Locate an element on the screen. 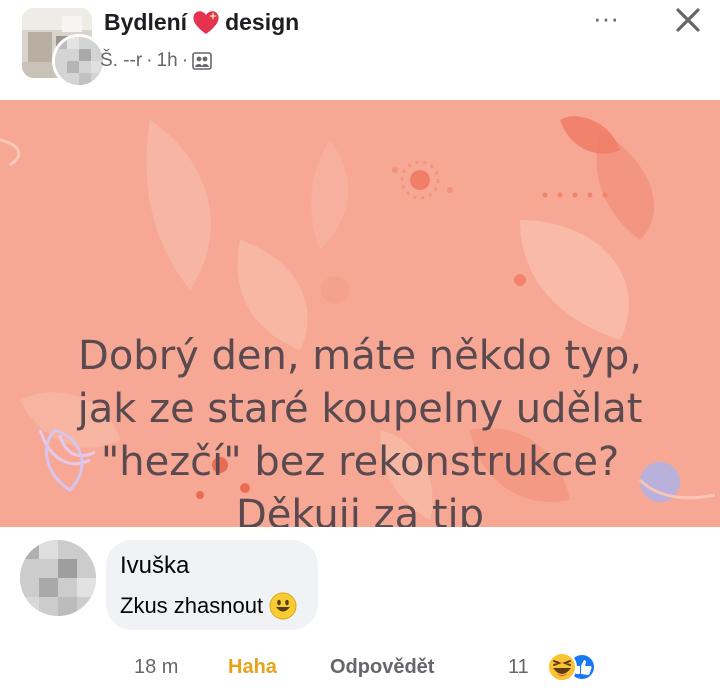  image-text-line: jak ze staré koupelny udělat is located at coordinates (360, 409).